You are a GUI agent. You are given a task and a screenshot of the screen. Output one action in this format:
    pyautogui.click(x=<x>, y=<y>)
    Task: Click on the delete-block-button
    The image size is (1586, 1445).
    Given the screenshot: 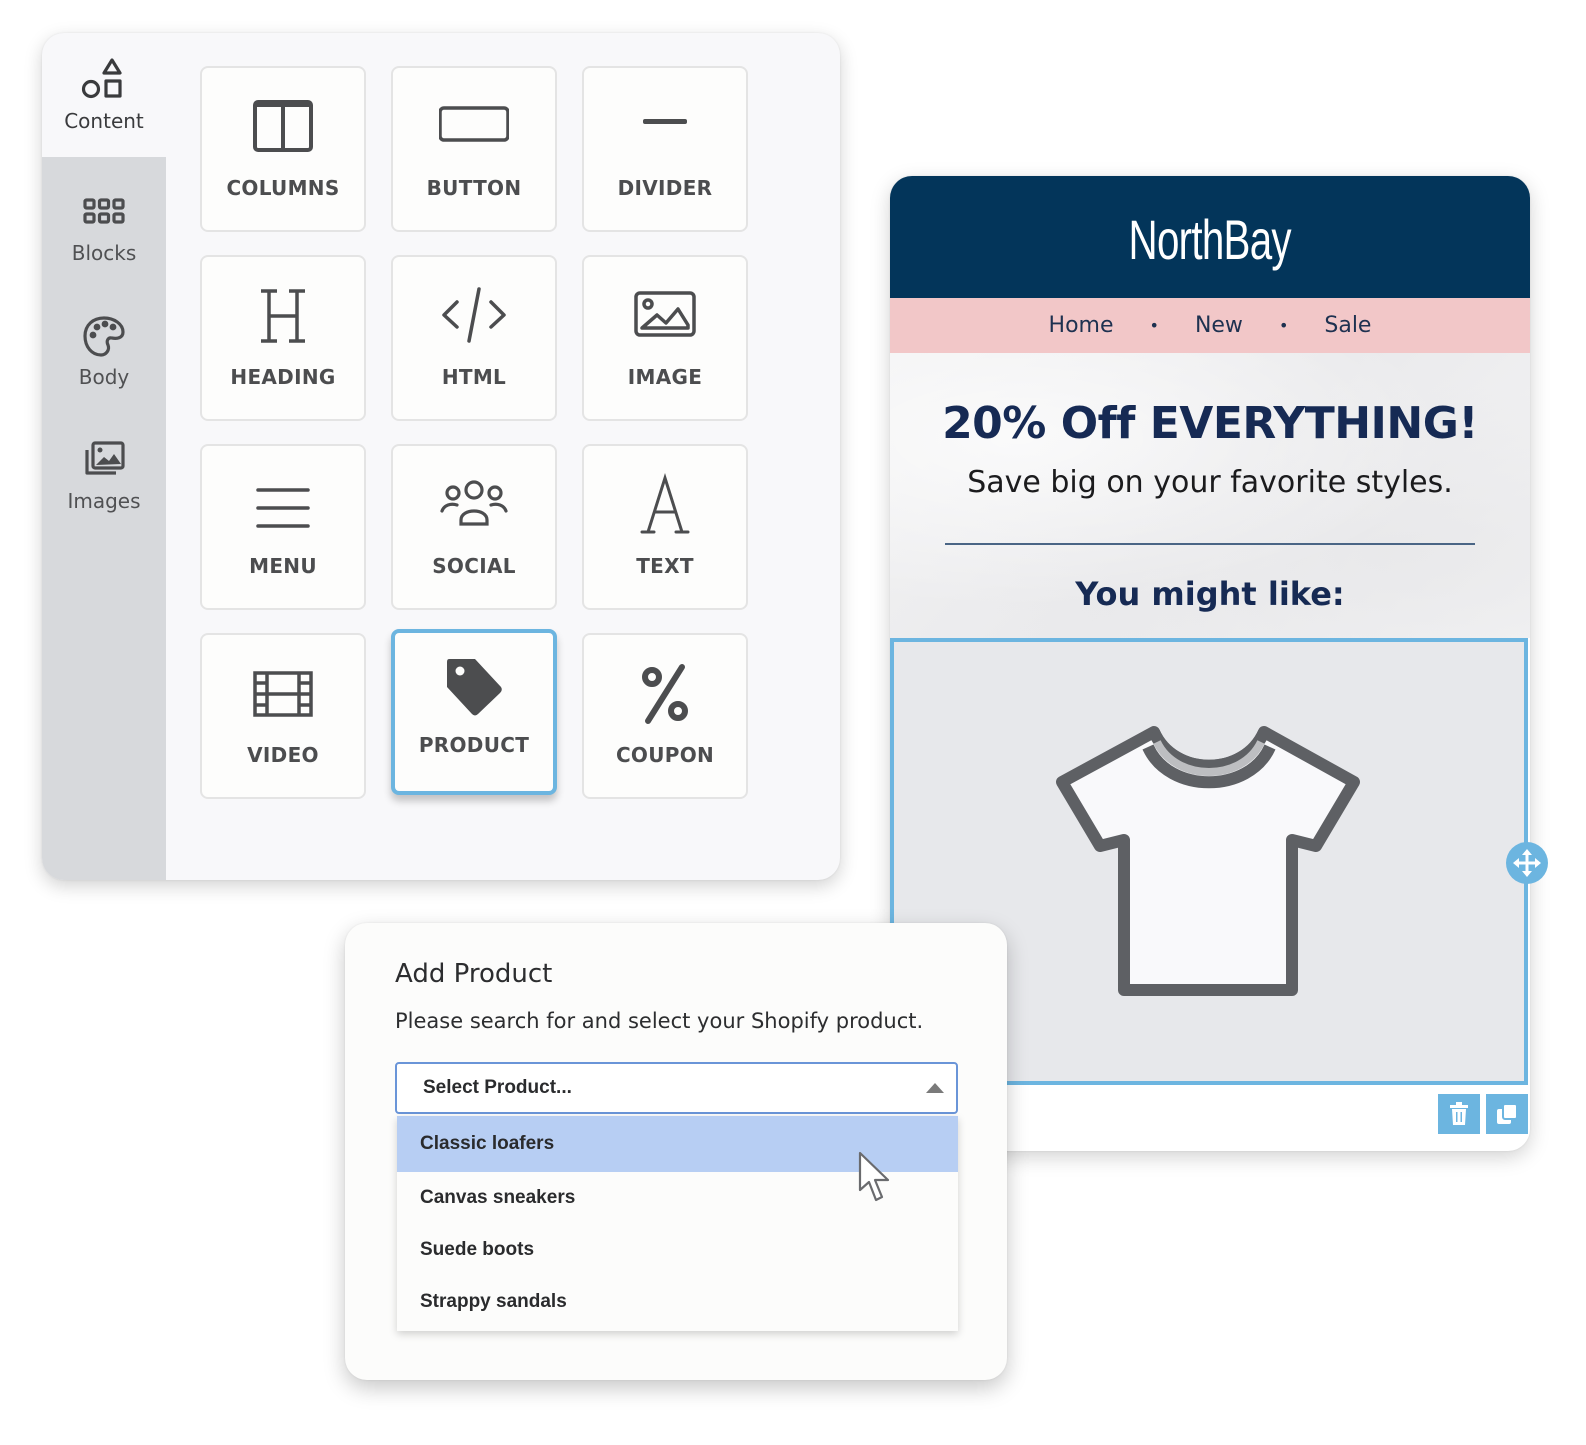 What is the action you would take?
    pyautogui.click(x=1459, y=1114)
    